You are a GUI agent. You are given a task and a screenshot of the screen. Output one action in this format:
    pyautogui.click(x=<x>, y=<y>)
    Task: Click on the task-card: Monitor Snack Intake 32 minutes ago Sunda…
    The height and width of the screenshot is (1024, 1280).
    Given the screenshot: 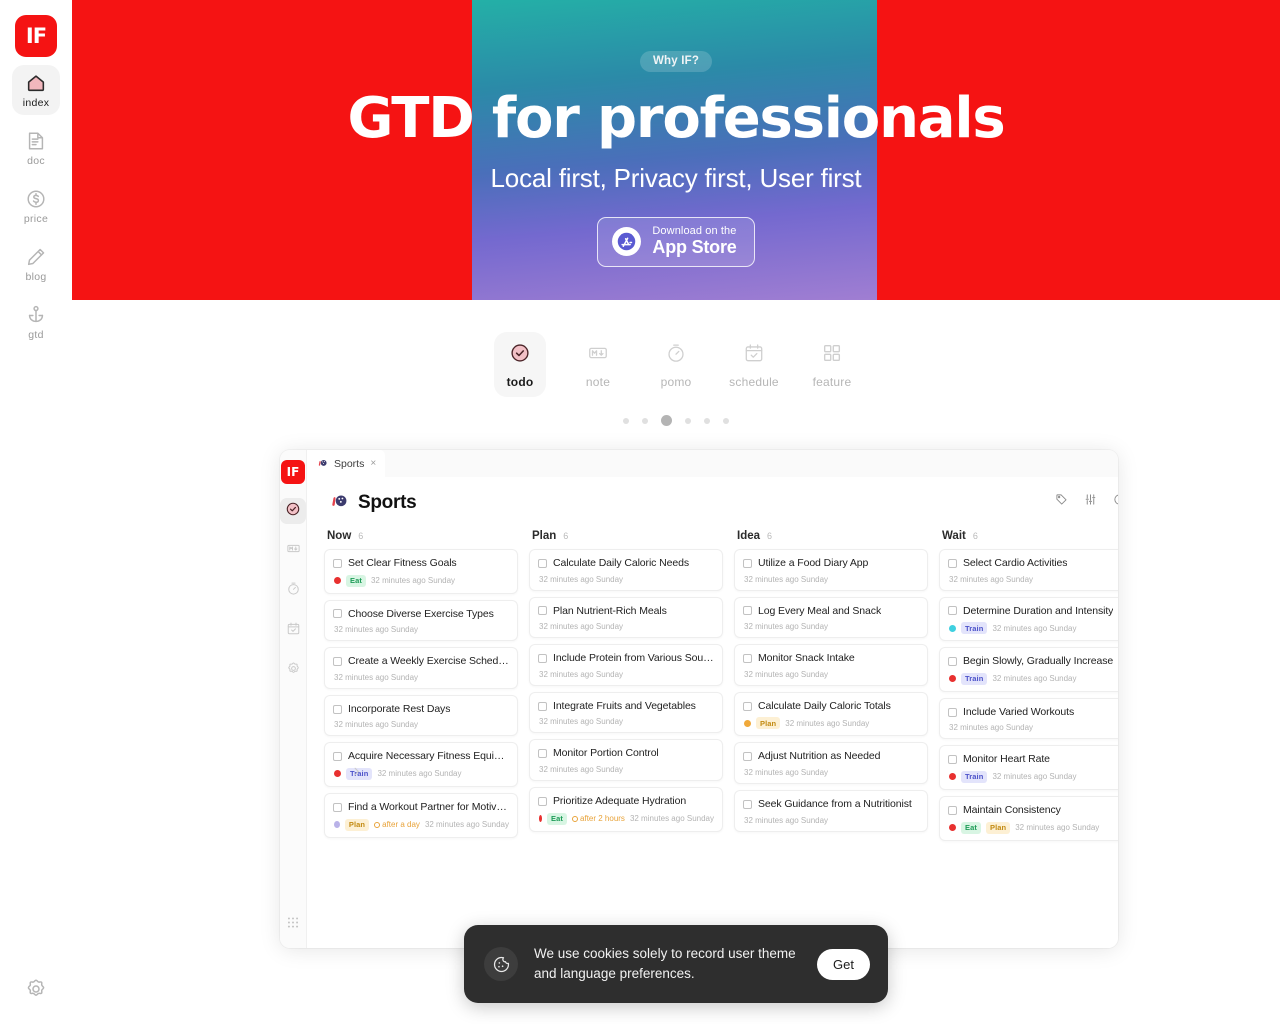 What is the action you would take?
    pyautogui.click(x=831, y=665)
    